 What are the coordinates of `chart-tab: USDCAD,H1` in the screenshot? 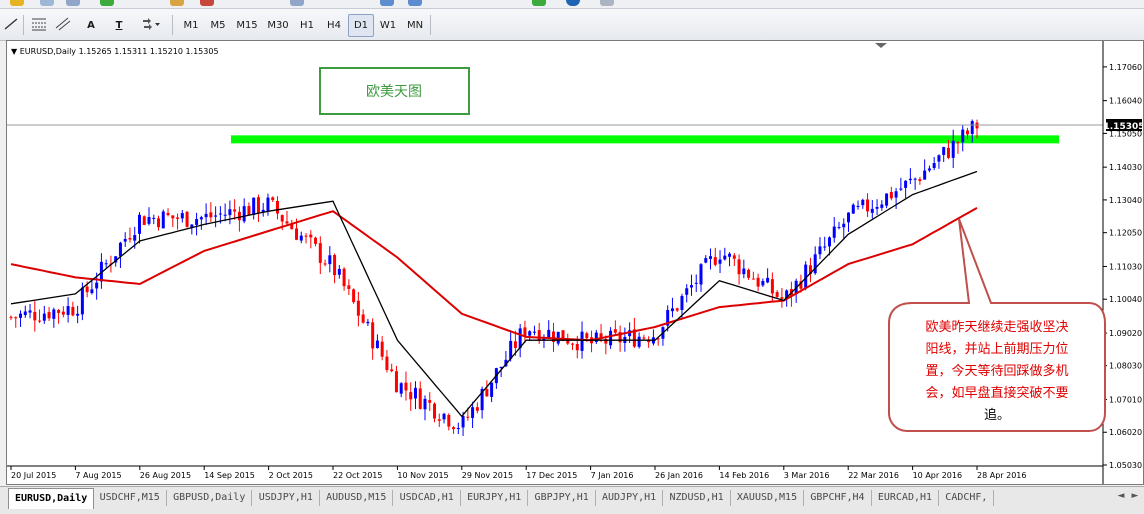 It's located at (427, 498).